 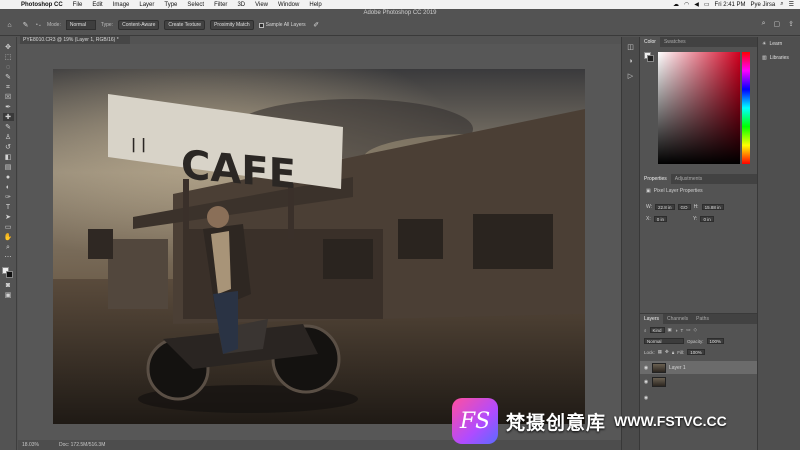 What do you see at coordinates (195, 5) in the screenshot?
I see `menu-select: Select` at bounding box center [195, 5].